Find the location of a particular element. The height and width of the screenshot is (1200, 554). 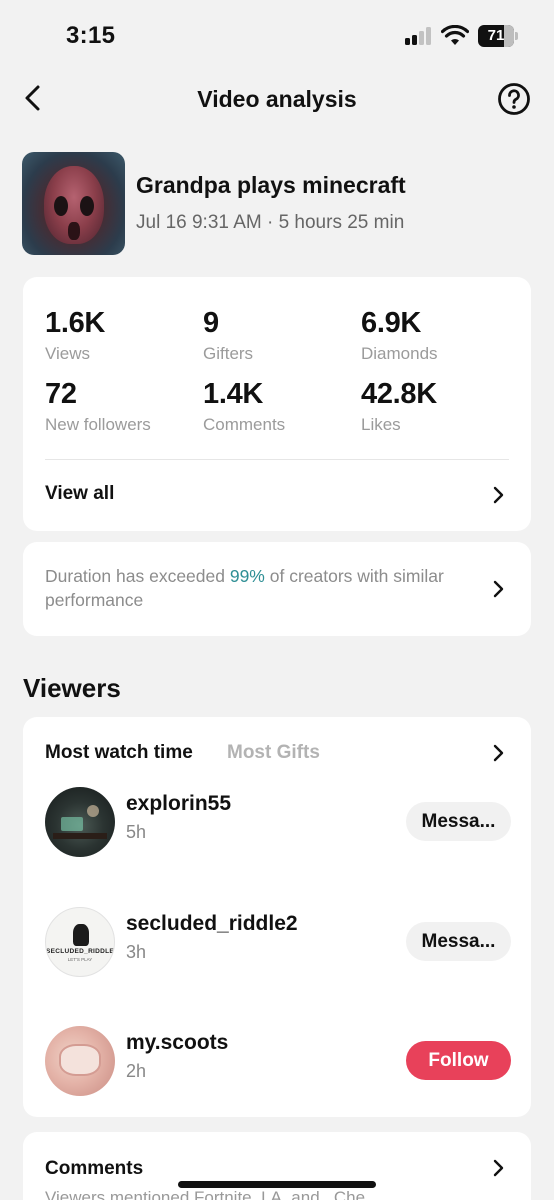

comments-title: Comments is located at coordinates (94, 1168).